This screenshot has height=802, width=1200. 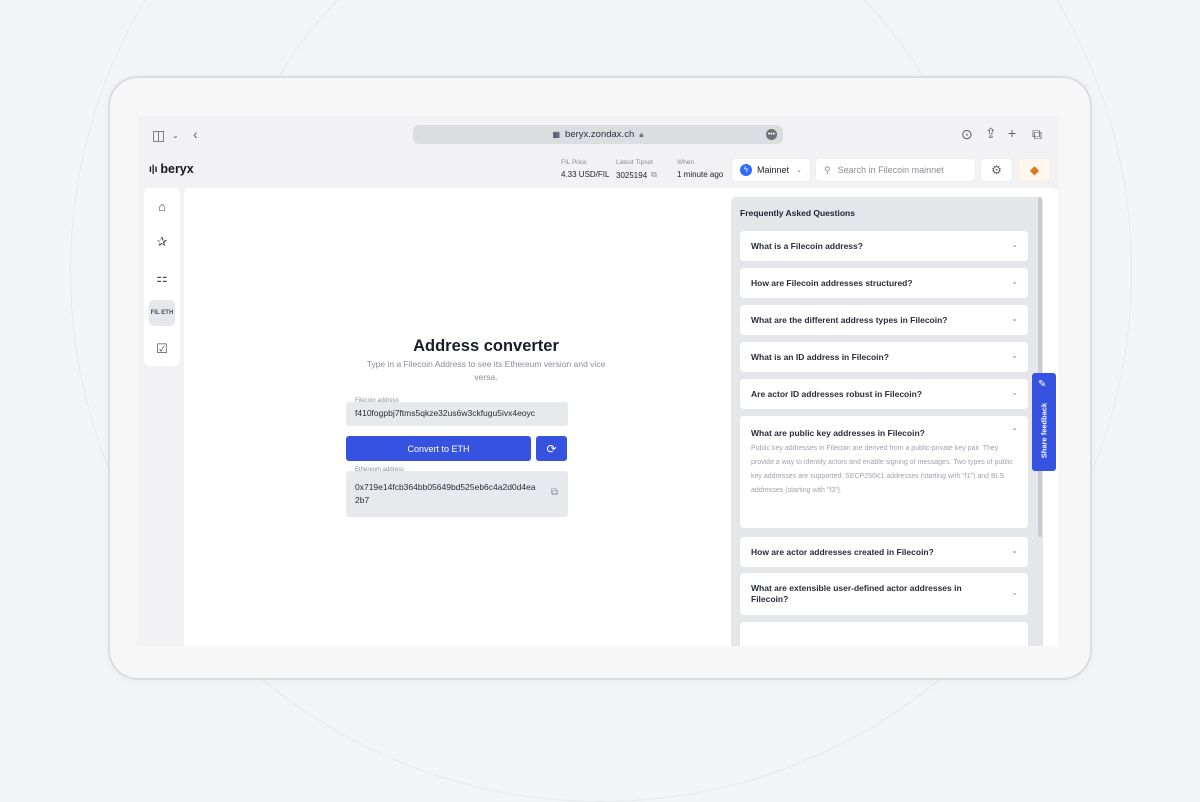 I want to click on url-bar: ▦ beryx.zondax.ch 🔒︎ •••, so click(x=598, y=134).